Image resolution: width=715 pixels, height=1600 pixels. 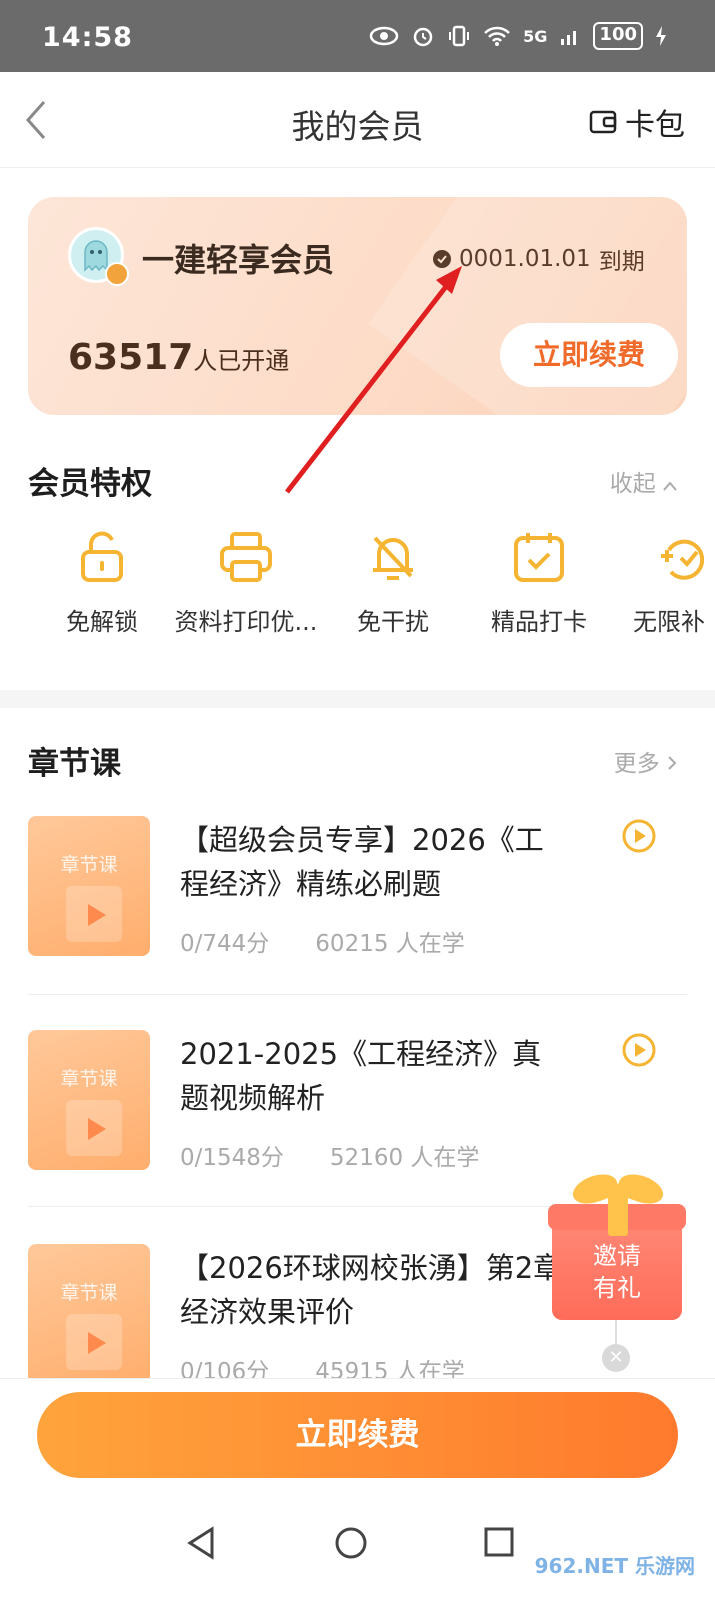 What do you see at coordinates (390, 944) in the screenshot?
I see `course-learners: 60215 人在学` at bounding box center [390, 944].